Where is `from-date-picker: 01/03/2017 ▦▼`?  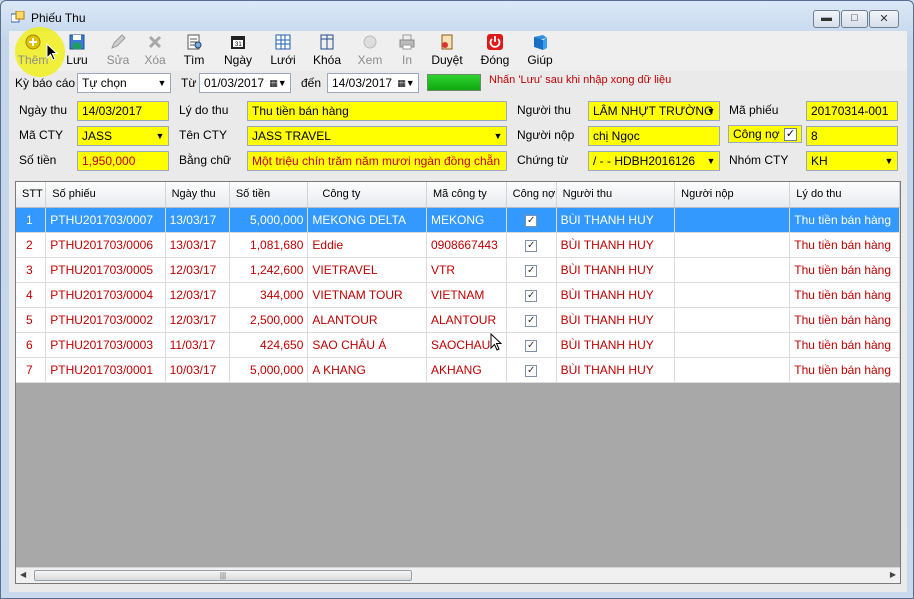
from-date-picker: 01/03/2017 ▦▼ is located at coordinates (245, 83).